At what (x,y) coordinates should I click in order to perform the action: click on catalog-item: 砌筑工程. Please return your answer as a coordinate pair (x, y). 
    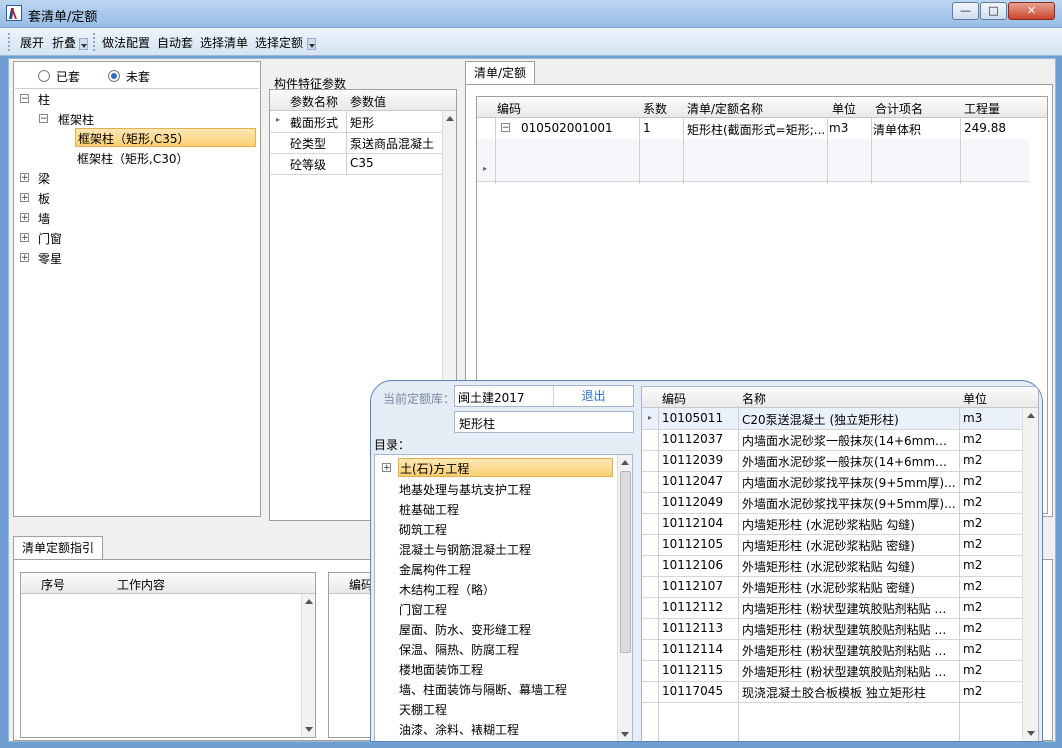
    Looking at the image, I should click on (423, 529).